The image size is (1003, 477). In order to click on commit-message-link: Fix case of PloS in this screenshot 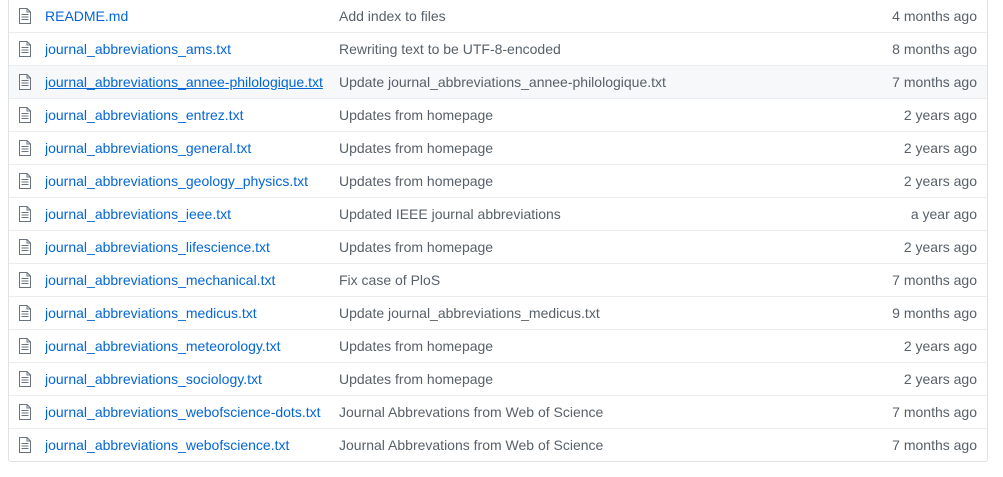, I will do `click(389, 280)`.